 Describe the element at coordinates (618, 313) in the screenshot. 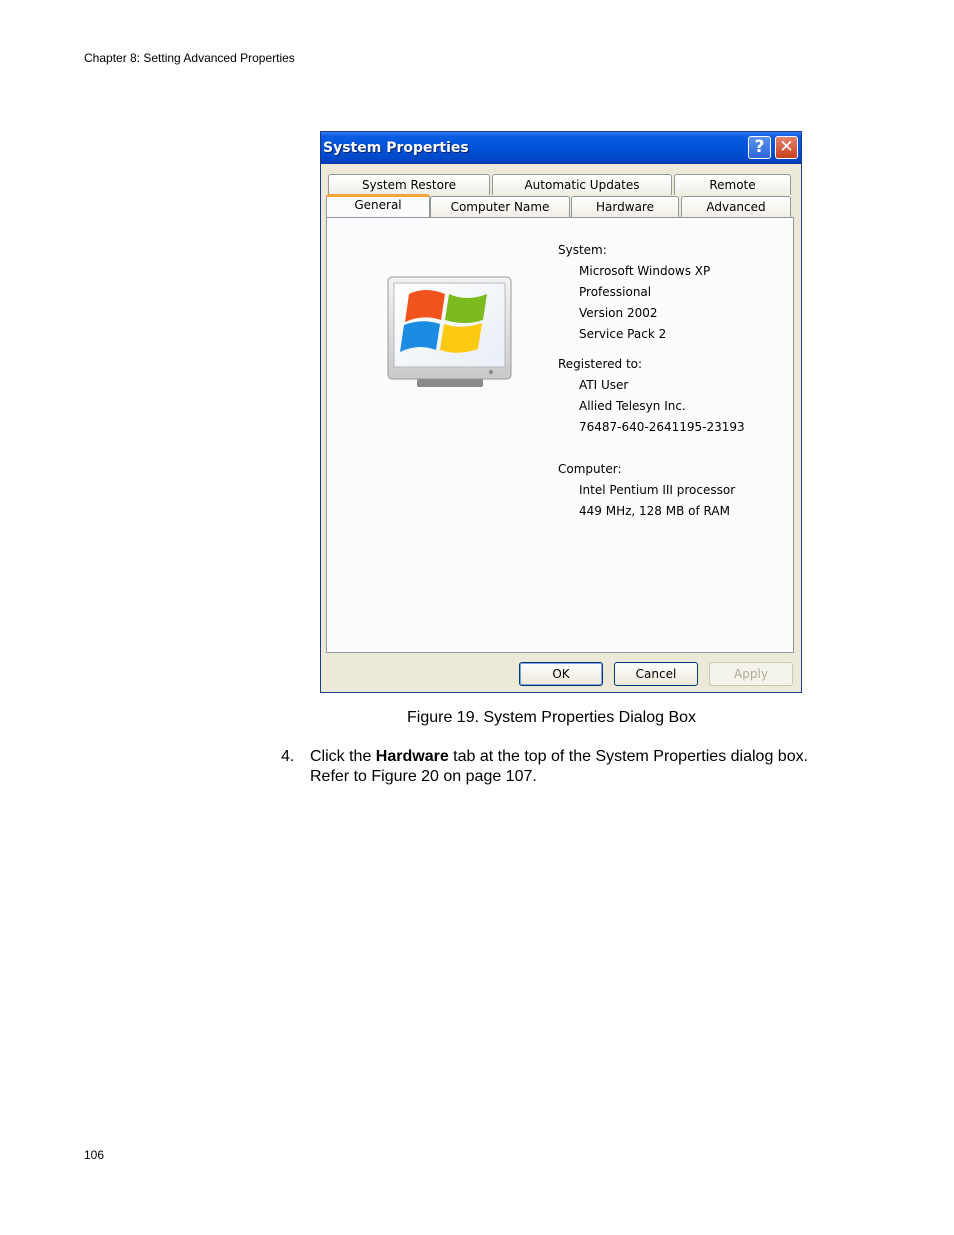

I see `system-version: Version 2002` at that location.